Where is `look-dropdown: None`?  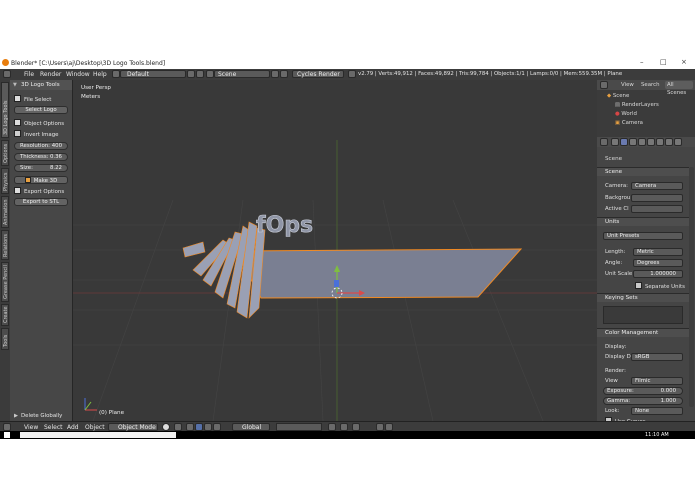
look-dropdown: None is located at coordinates (657, 411).